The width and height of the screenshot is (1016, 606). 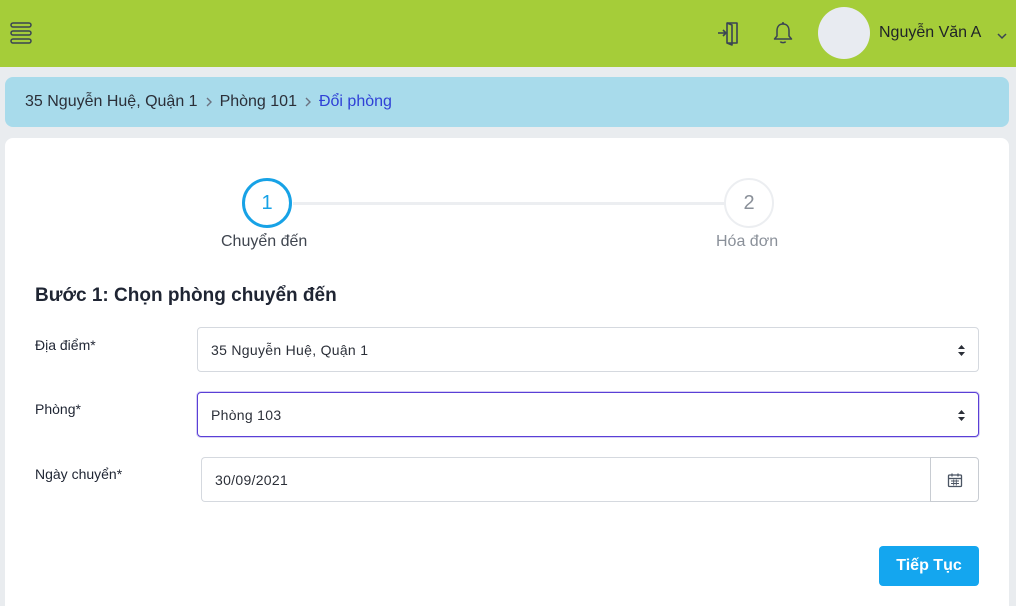 I want to click on move-date-input: 30/09/2021, so click(x=566, y=479).